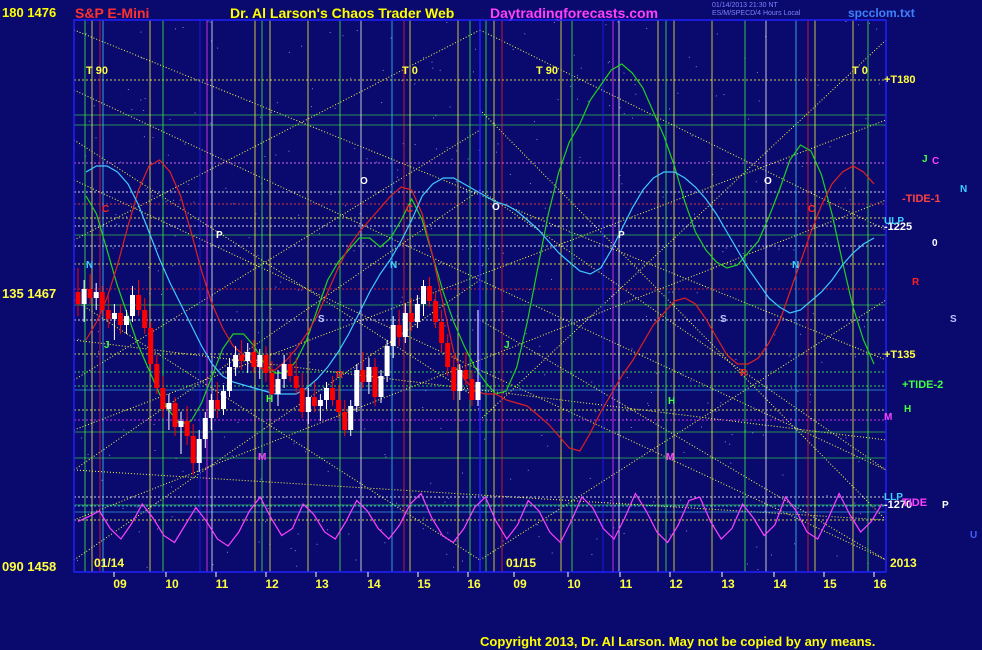 The width and height of the screenshot is (982, 650). I want to click on date-label: 01/14, so click(109, 563).